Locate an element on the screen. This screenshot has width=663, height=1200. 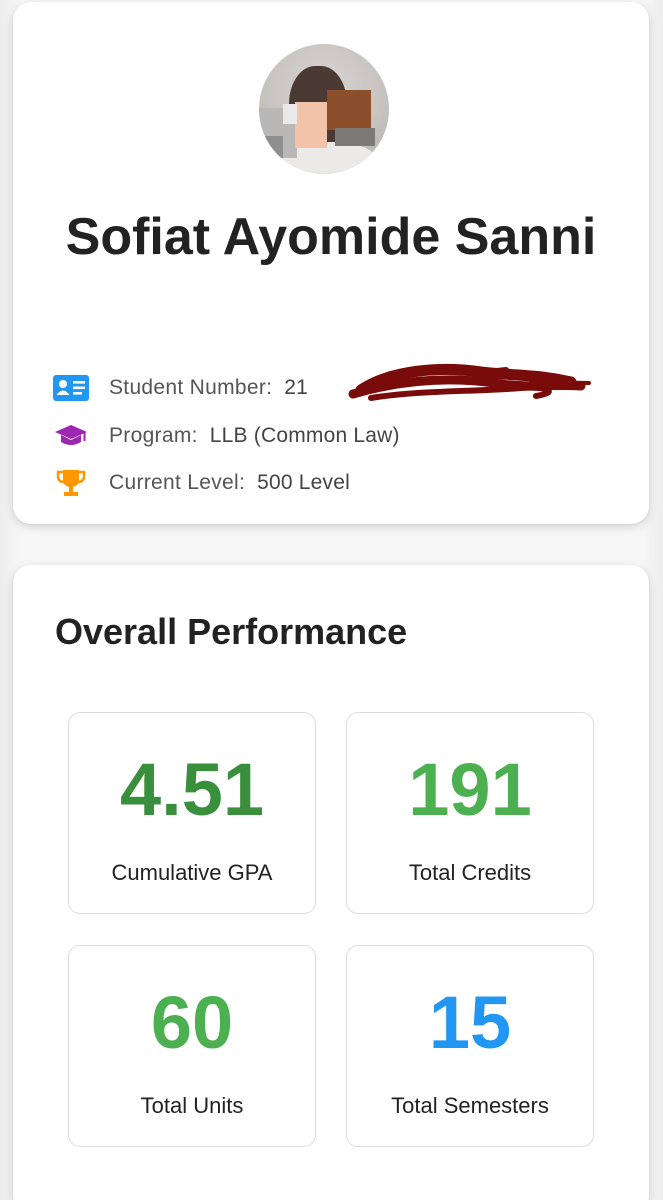
graduation-cap-icon is located at coordinates (71, 436).